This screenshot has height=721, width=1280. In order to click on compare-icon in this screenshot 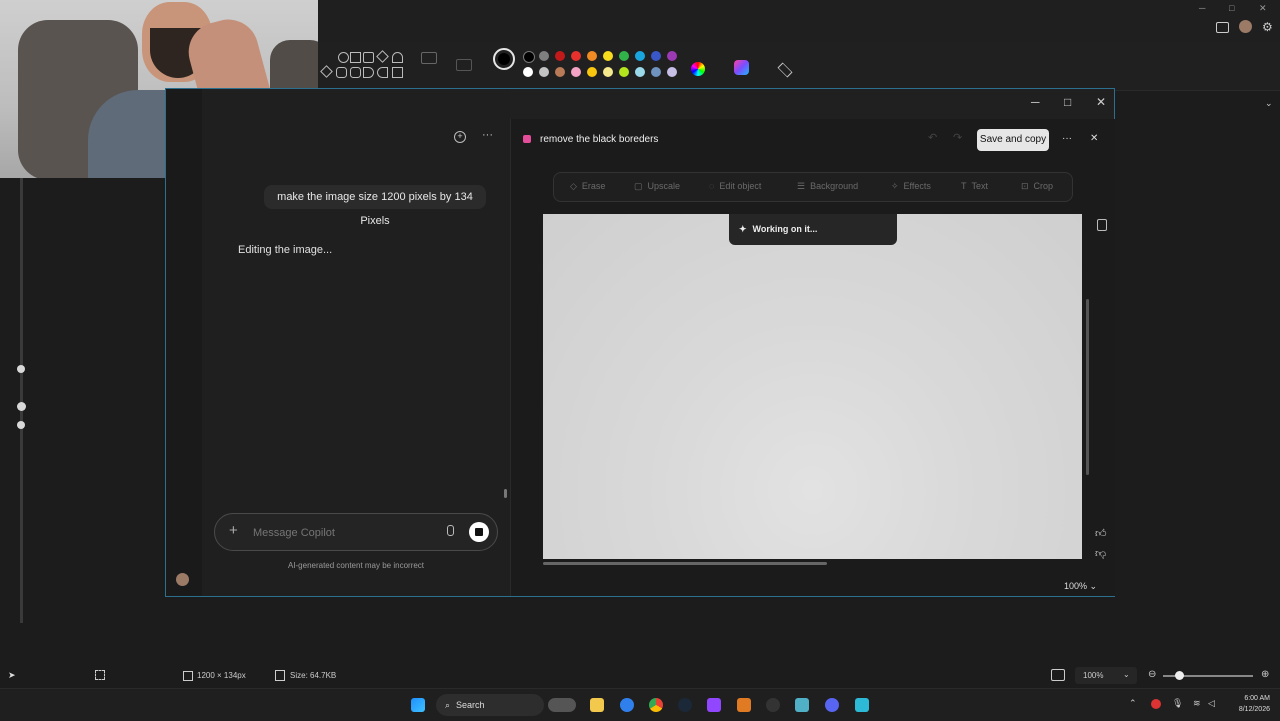, I will do `click(1102, 225)`.